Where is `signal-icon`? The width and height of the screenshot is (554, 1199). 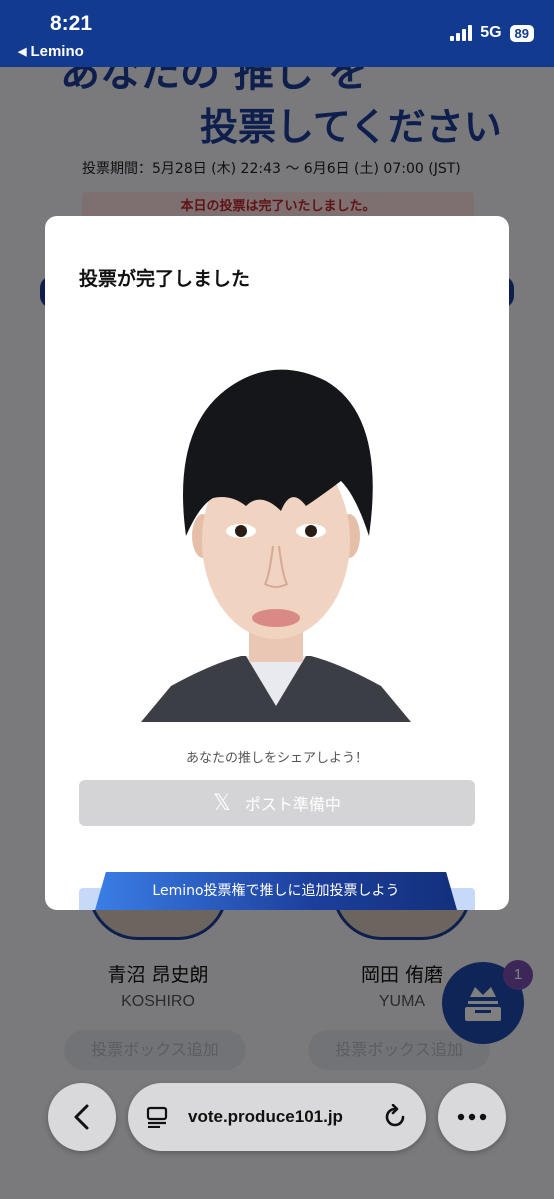
signal-icon is located at coordinates (461, 33).